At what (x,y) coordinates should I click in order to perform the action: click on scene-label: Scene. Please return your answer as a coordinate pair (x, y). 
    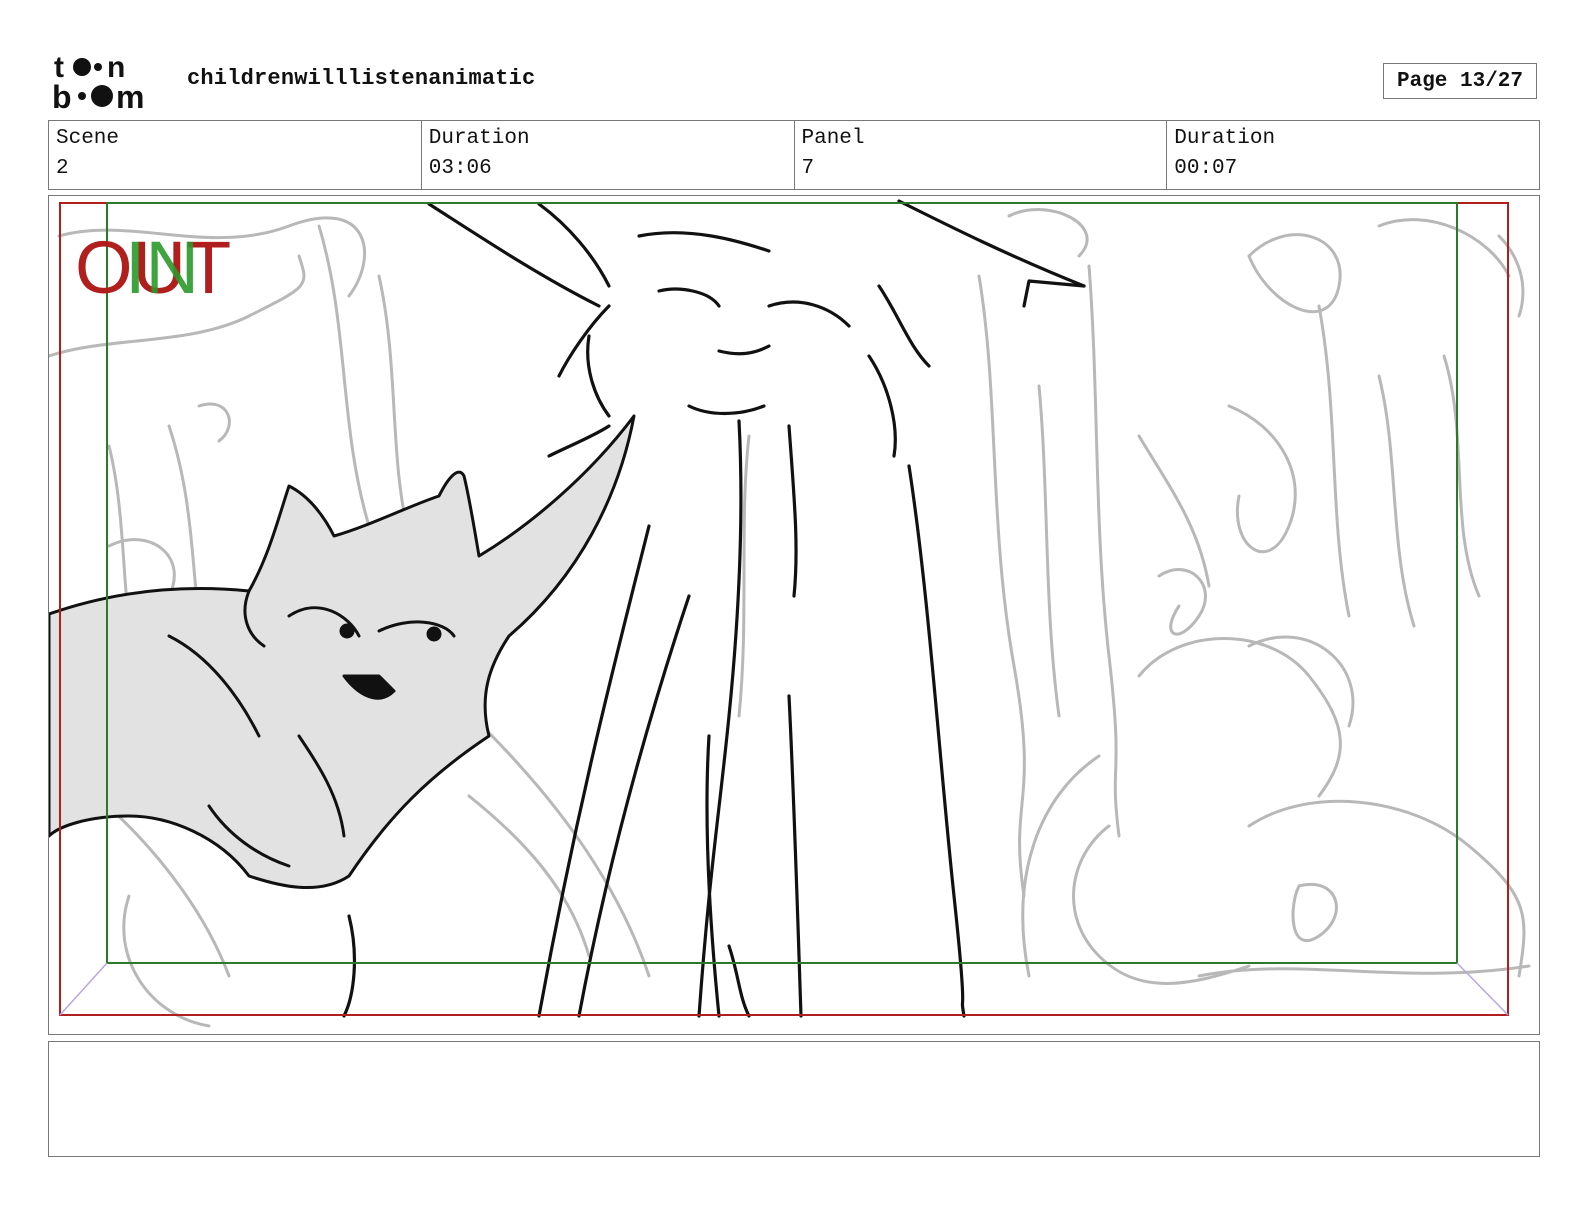
    Looking at the image, I should click on (88, 138).